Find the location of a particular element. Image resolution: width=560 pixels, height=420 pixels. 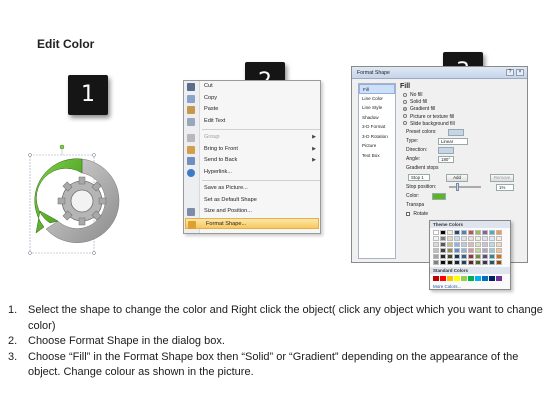

rotate-checkbox is located at coordinates (408, 213).